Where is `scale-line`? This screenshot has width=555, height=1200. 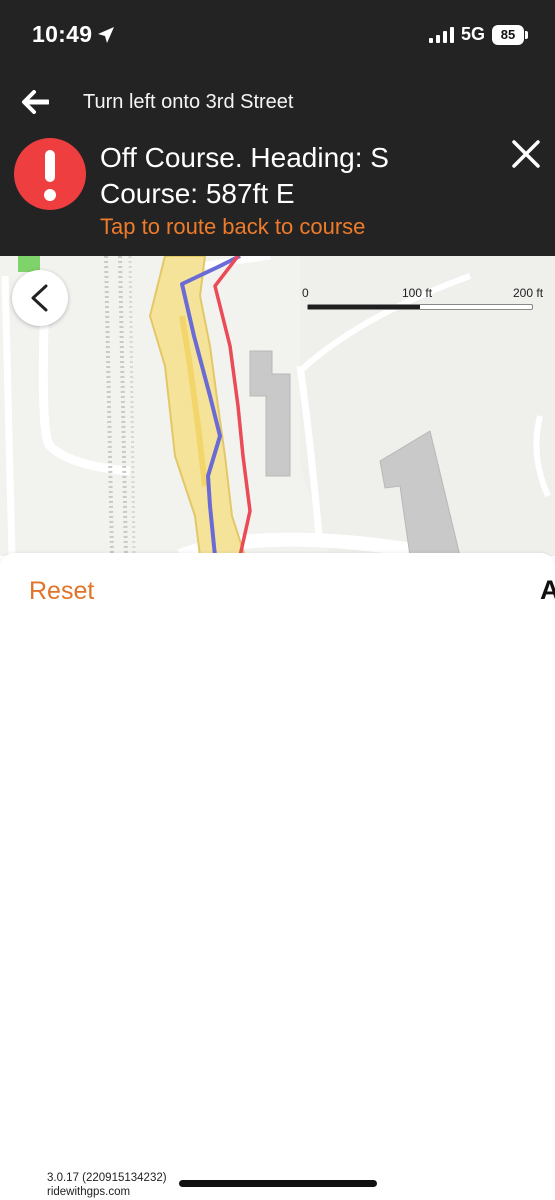 scale-line is located at coordinates (420, 307).